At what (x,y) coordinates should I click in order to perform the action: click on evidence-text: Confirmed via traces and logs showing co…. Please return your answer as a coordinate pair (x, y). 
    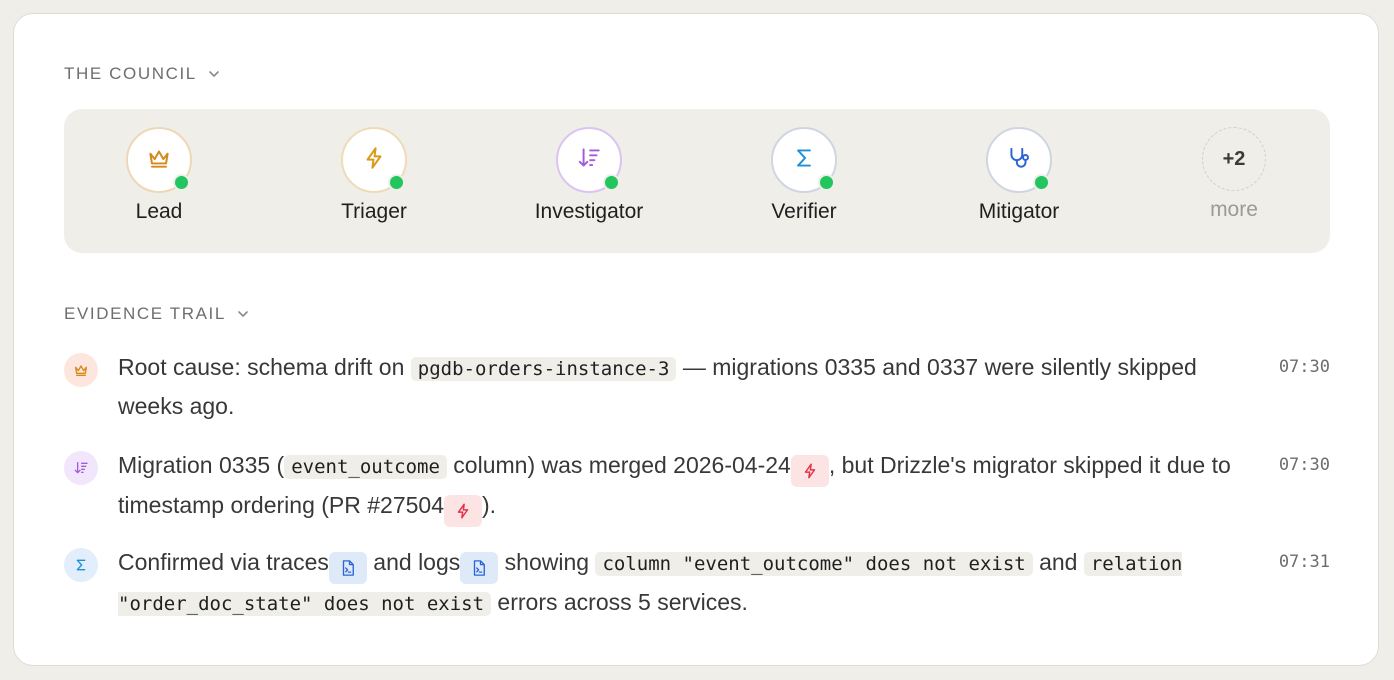
    Looking at the image, I should click on (688, 583).